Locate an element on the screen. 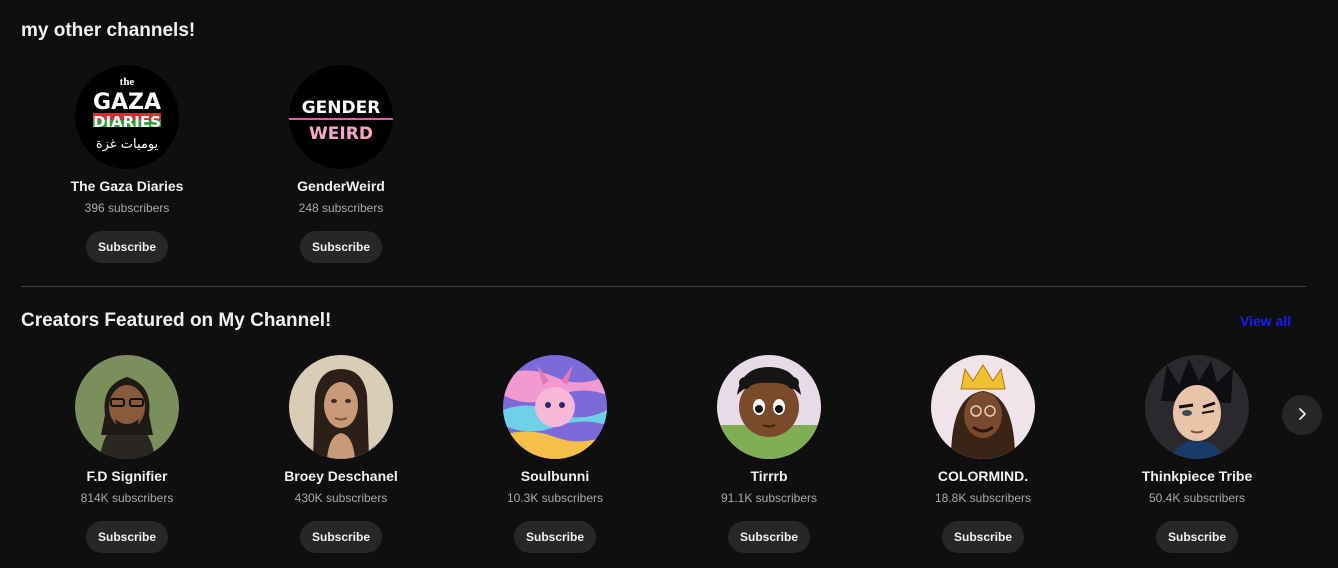 This screenshot has height=568, width=1338. channel-name: Tirrrb is located at coordinates (769, 476).